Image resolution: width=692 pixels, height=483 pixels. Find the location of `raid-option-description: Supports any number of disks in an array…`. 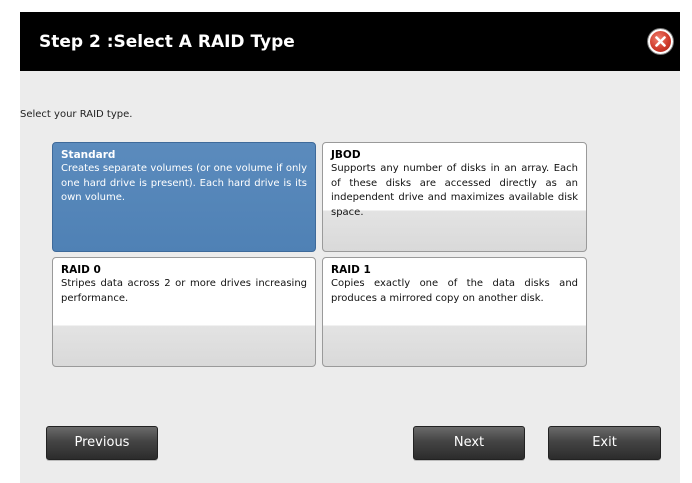

raid-option-description: Supports any number of disks in an array… is located at coordinates (454, 190).